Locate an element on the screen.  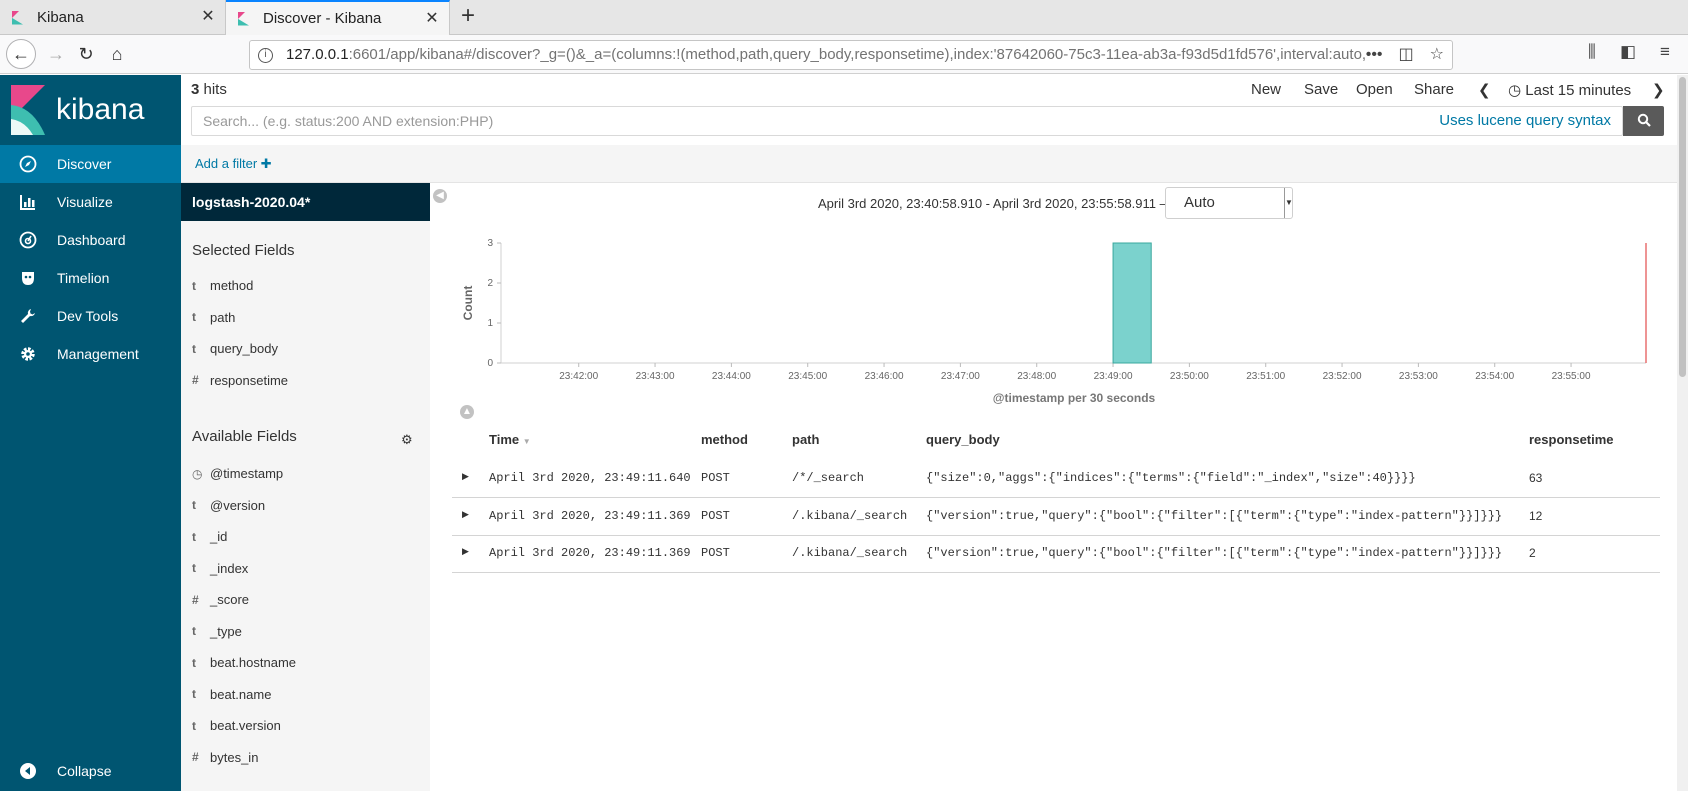
nav-visualize: Visualize is located at coordinates (90, 202).